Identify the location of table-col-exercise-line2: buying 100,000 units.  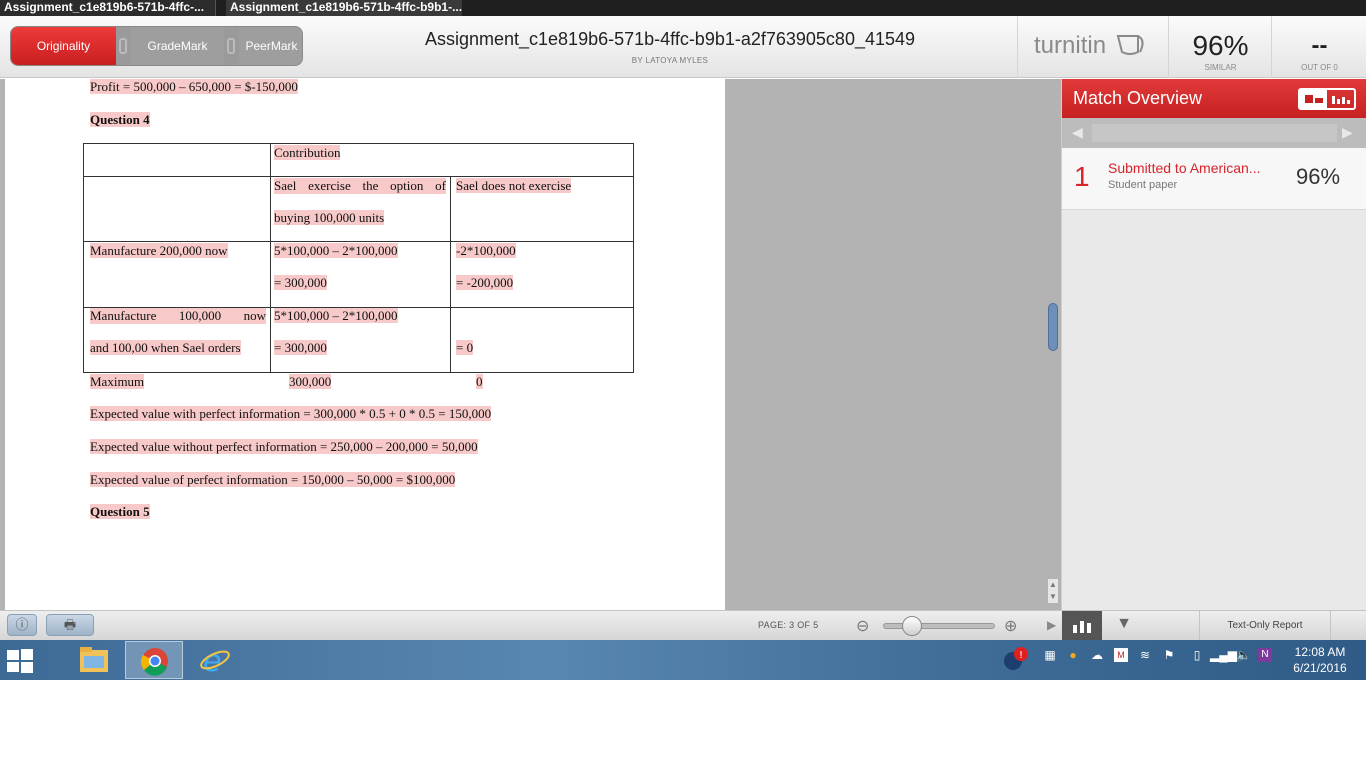
(329, 217).